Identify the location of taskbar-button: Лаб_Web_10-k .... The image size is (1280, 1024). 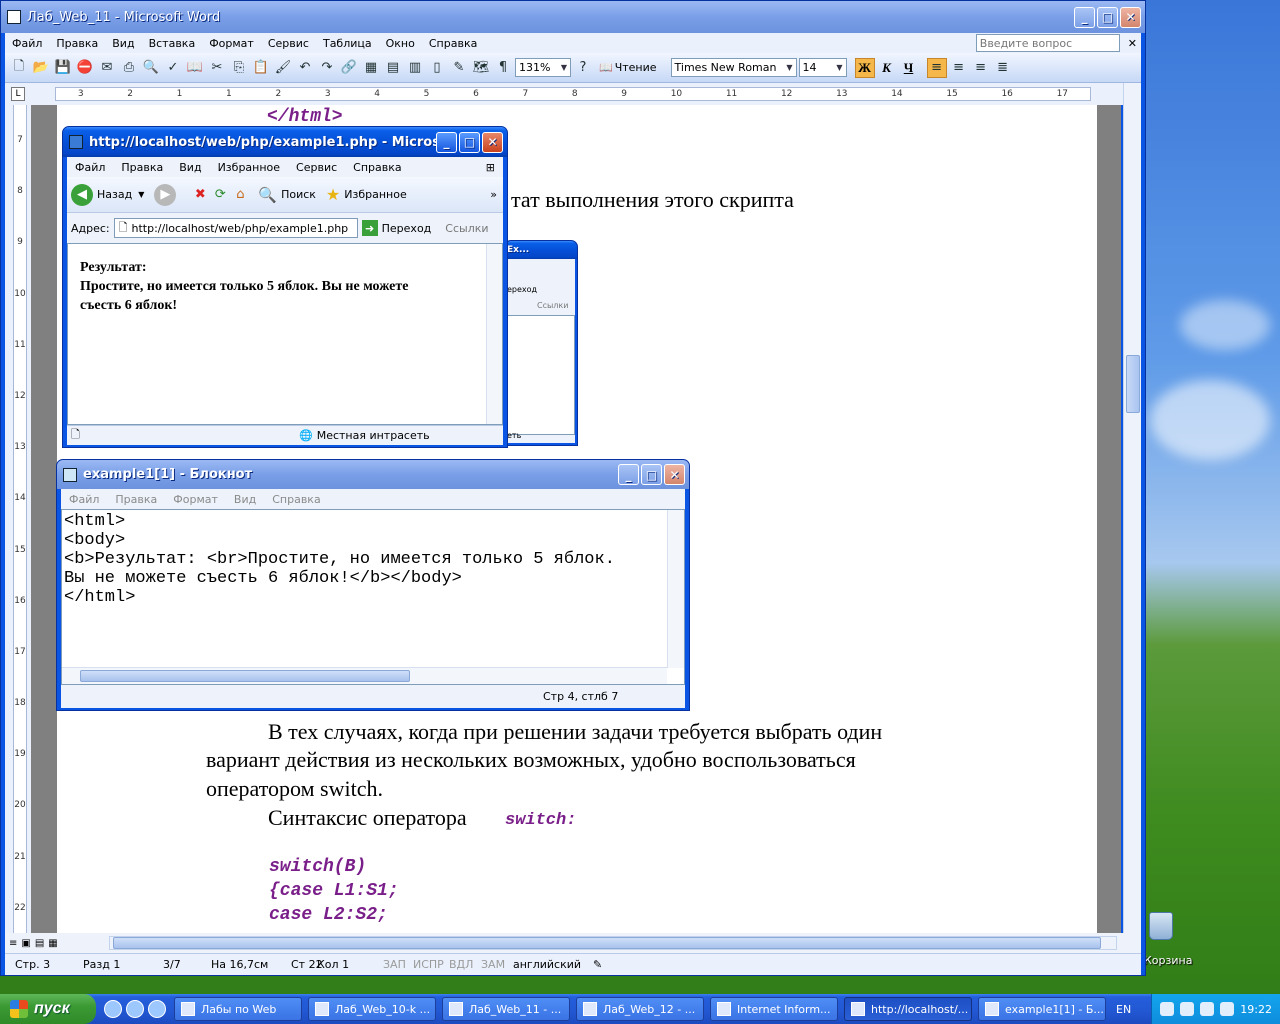
(372, 1009).